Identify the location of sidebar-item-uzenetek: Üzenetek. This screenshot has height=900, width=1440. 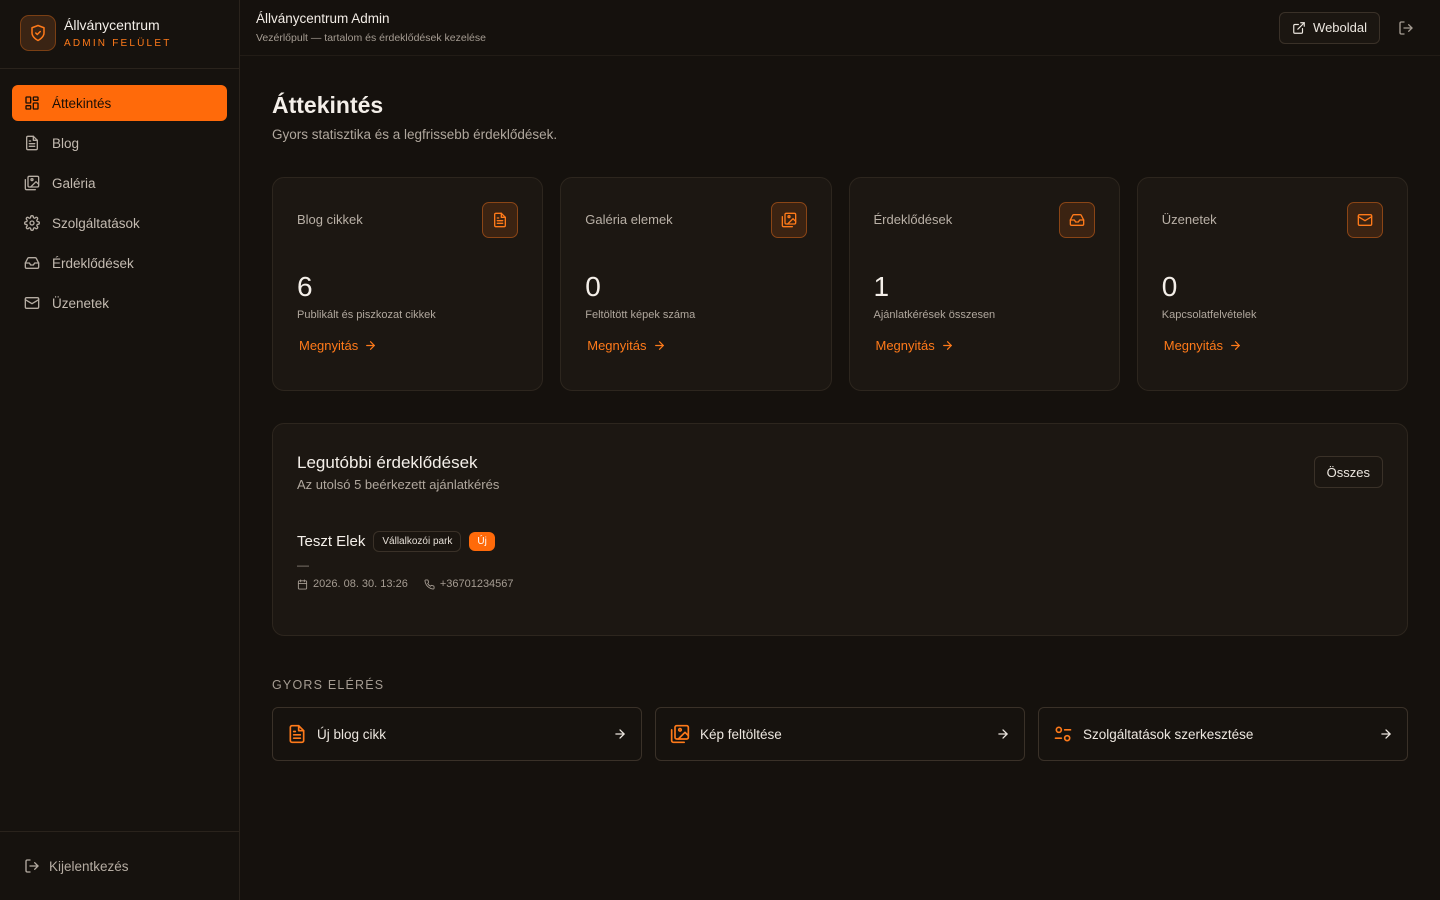
(119, 303).